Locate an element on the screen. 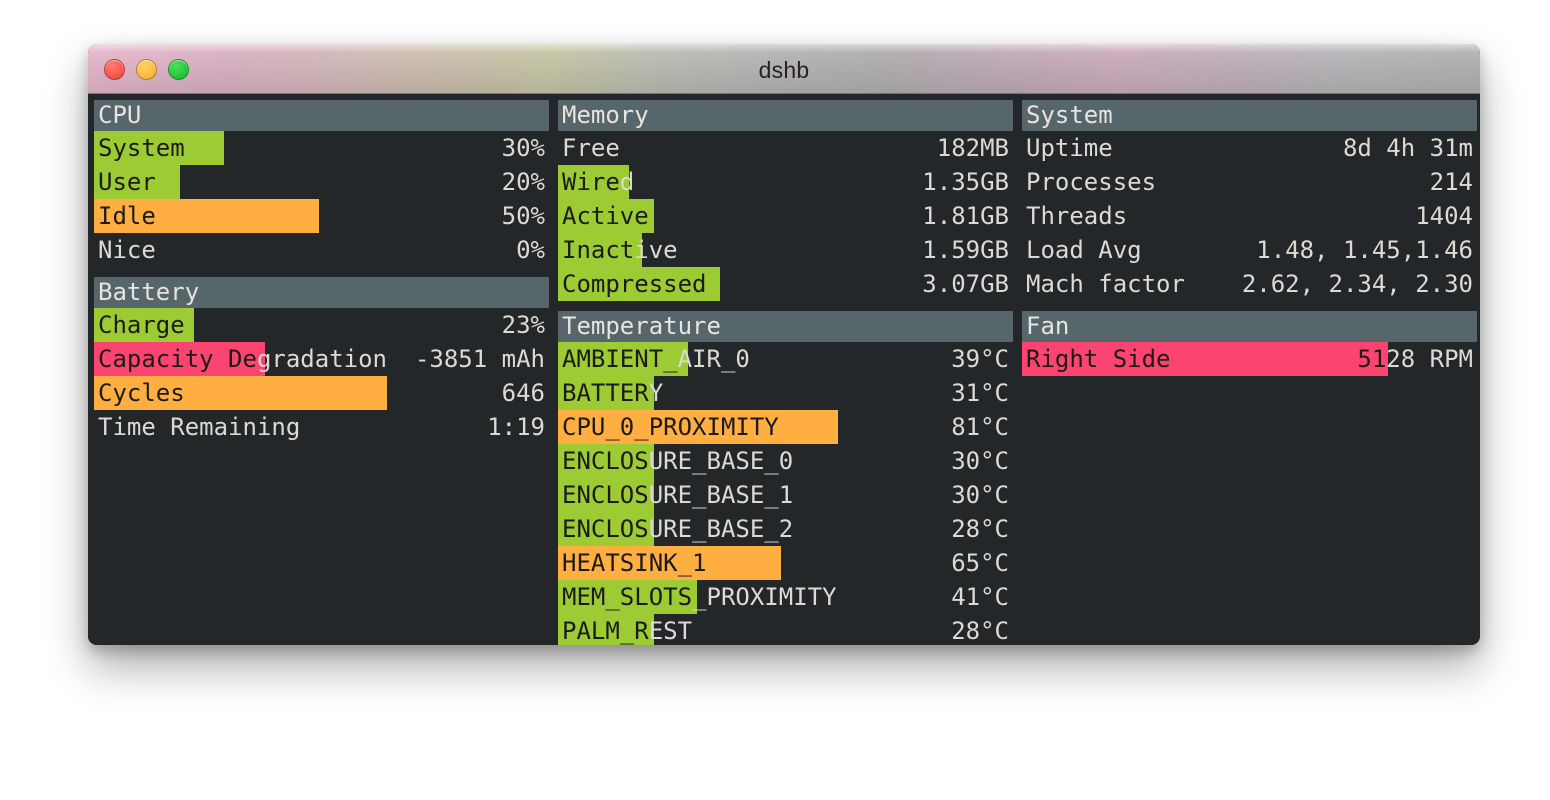 This screenshot has width=1550, height=800. metric-value: 5128 RPM is located at coordinates (1415, 359).